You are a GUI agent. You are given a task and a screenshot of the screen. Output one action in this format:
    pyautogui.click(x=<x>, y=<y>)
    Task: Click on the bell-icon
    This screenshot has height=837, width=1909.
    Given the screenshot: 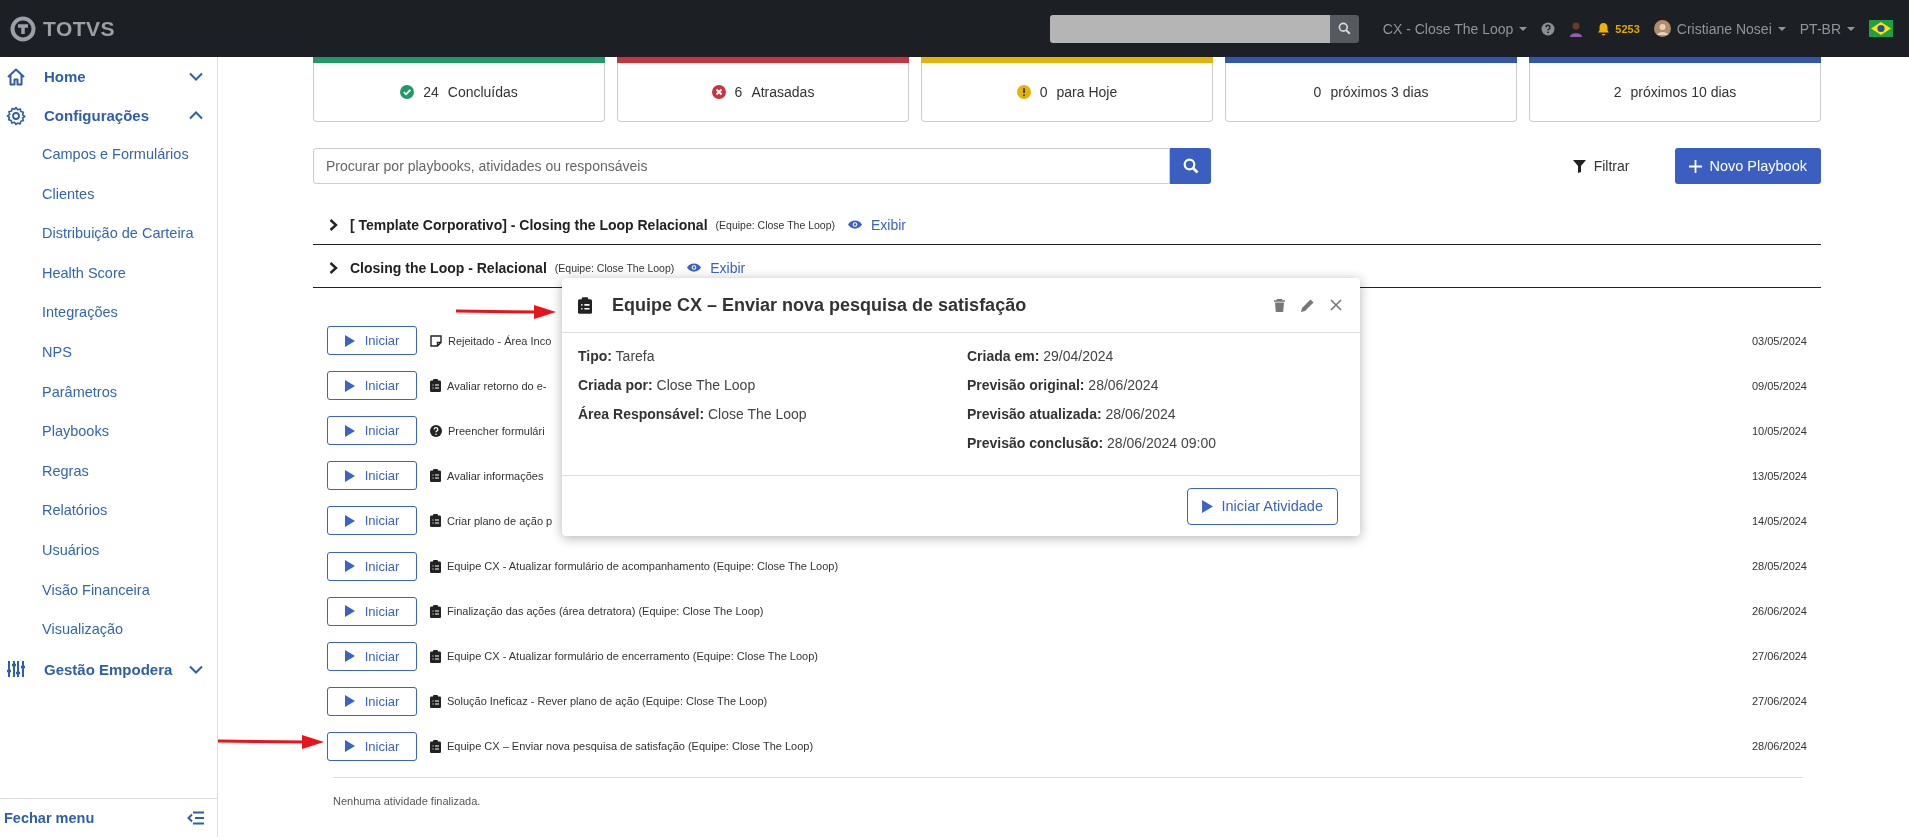 What is the action you would take?
    pyautogui.click(x=1604, y=28)
    